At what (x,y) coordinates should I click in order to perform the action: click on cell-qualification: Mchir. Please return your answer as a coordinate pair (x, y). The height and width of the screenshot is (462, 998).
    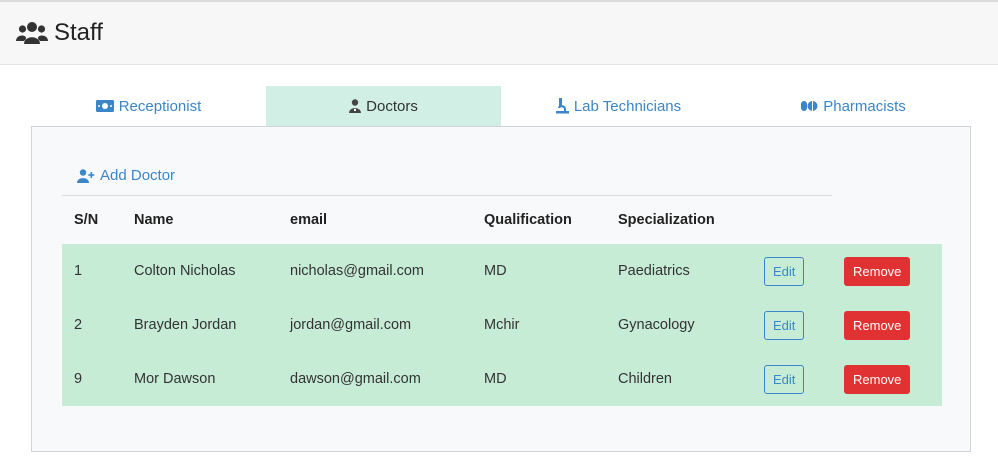
    Looking at the image, I should click on (502, 325).